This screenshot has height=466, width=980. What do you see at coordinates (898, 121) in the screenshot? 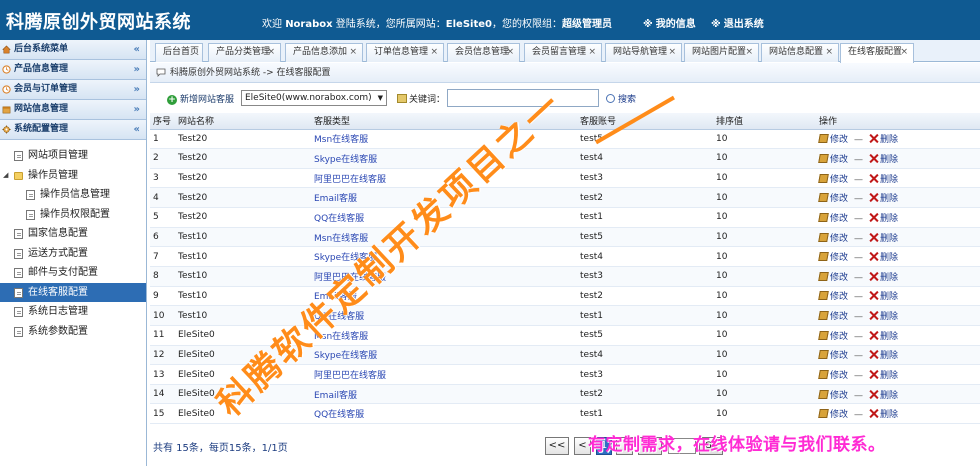
I see `col-header-ops: 操作` at bounding box center [898, 121].